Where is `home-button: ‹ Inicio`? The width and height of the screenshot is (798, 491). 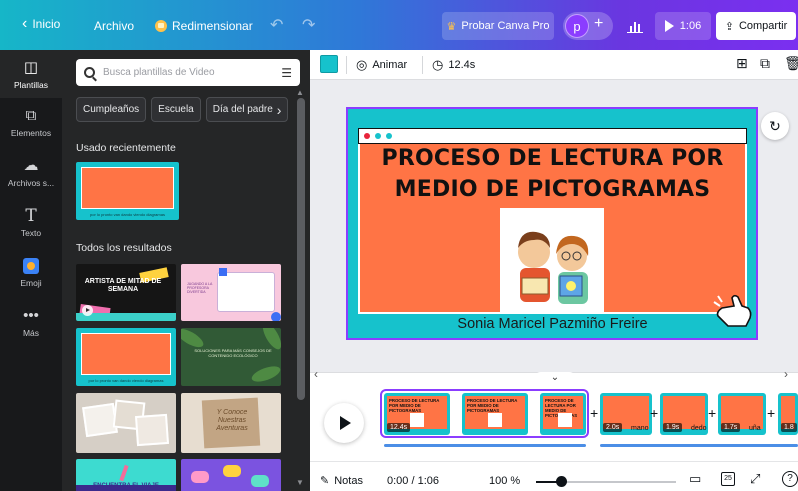 home-button: ‹ Inicio is located at coordinates (41, 24).